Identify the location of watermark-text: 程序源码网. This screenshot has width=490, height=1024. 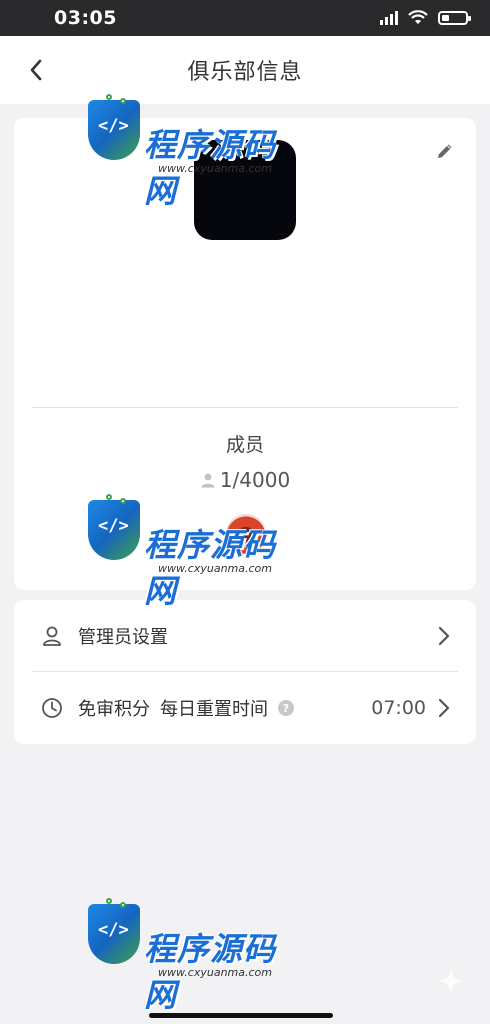
(210, 972).